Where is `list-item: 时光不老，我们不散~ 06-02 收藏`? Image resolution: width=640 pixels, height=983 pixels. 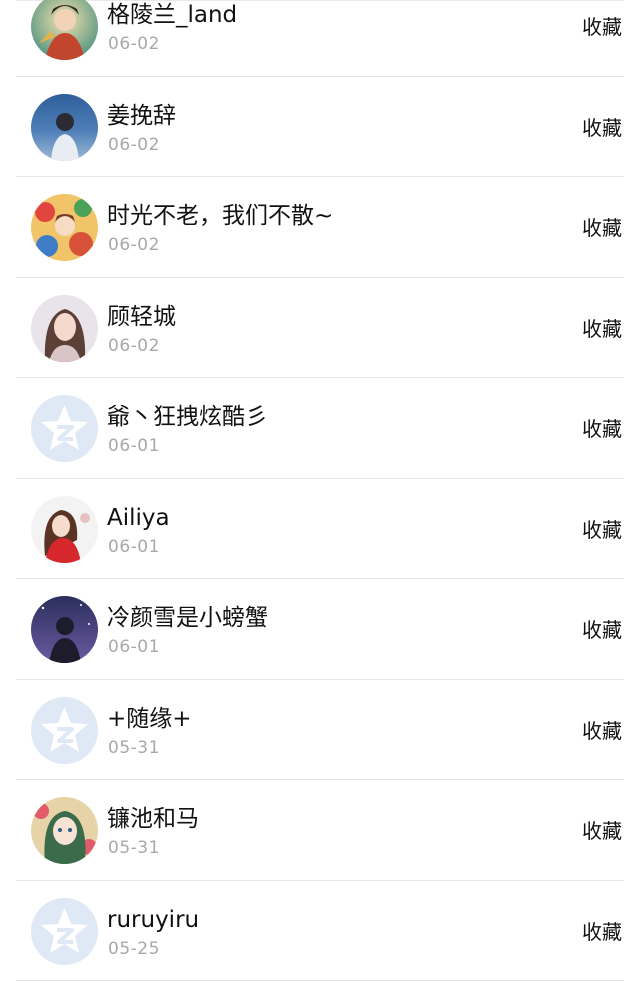 list-item: 时光不老，我们不散~ 06-02 收藏 is located at coordinates (320, 227).